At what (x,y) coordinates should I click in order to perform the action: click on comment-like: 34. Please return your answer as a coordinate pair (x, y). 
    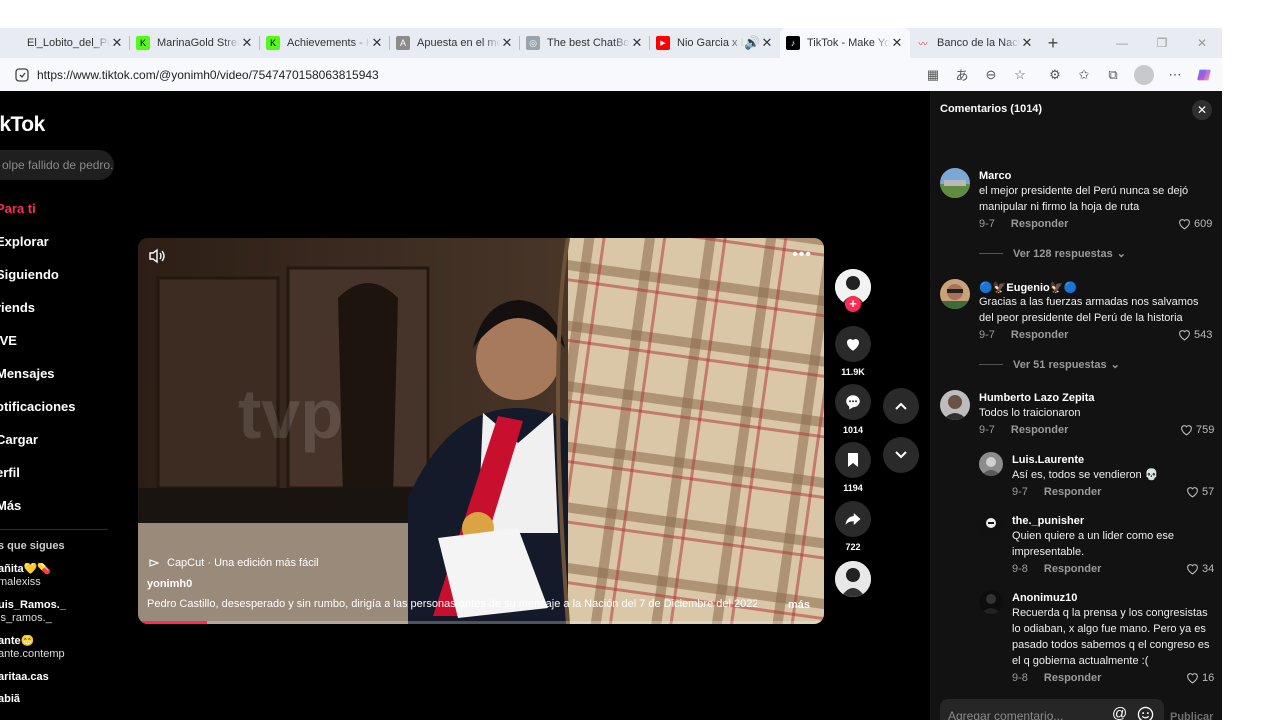
    Looking at the image, I should click on (1200, 569).